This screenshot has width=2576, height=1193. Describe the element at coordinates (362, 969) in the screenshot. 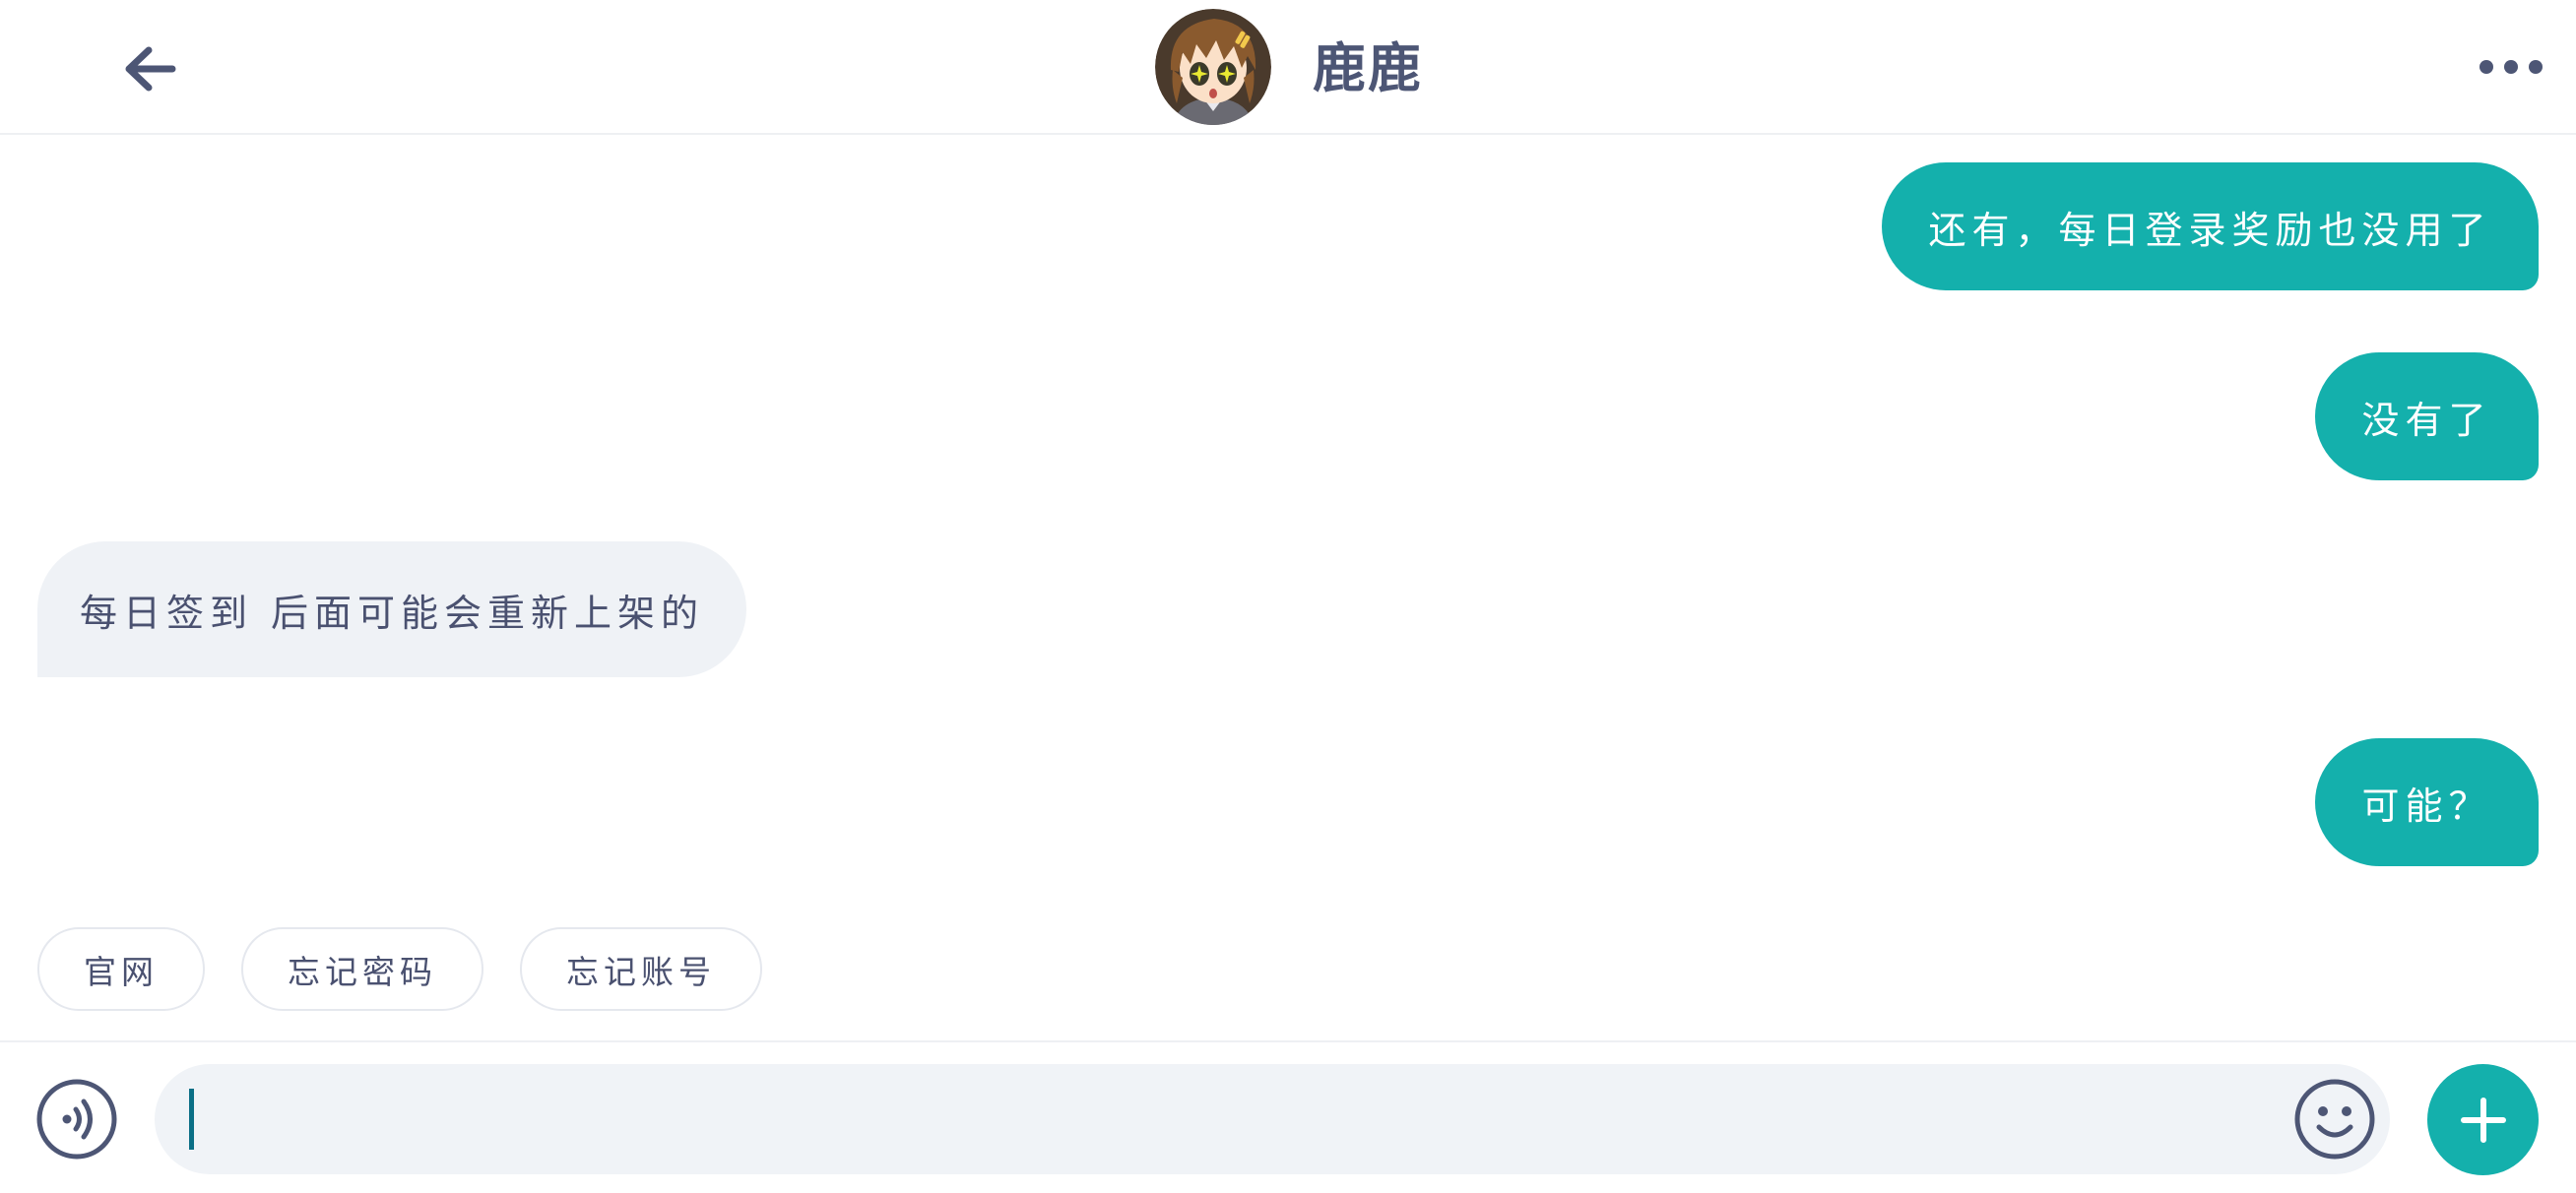

I see `quick-reply-forgot-password: 忘记密码` at that location.